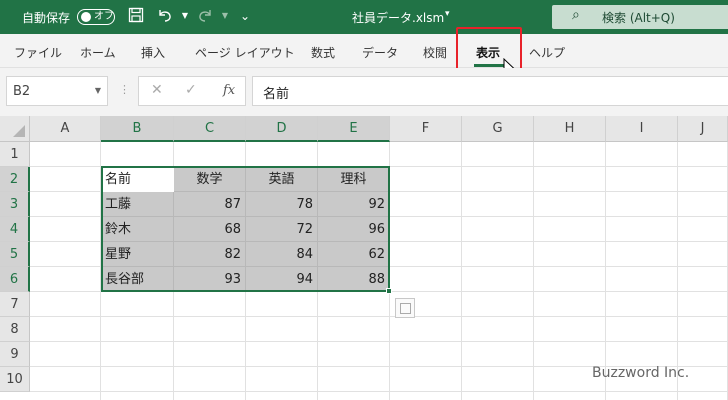  I want to click on table-cell: 82, so click(210, 254).